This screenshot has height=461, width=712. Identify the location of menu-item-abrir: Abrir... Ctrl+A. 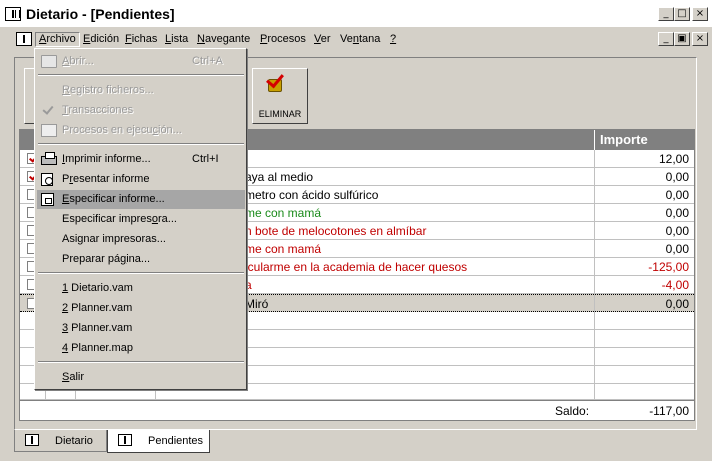
(141, 61).